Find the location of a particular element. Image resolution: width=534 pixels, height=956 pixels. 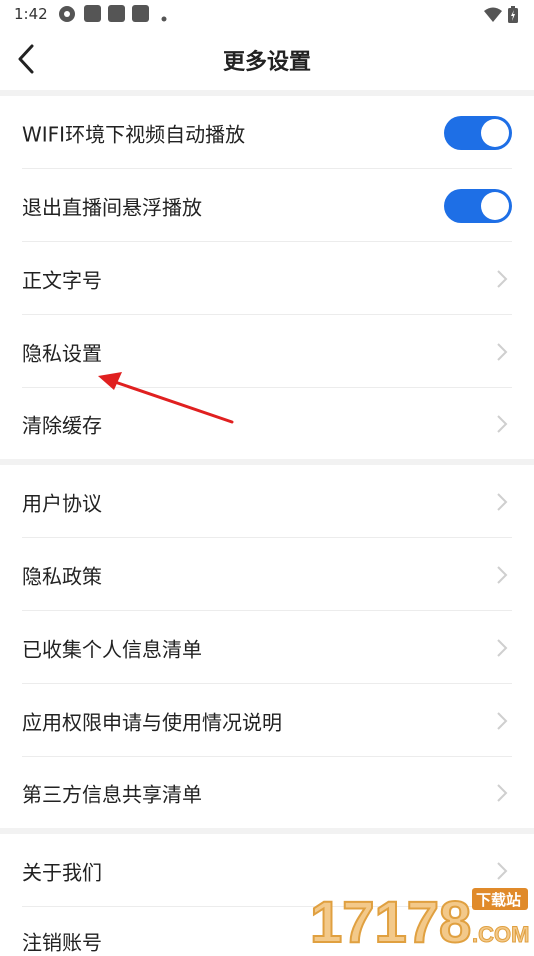

setting-label: 应用权限申请与使用情况说明 is located at coordinates (152, 722).